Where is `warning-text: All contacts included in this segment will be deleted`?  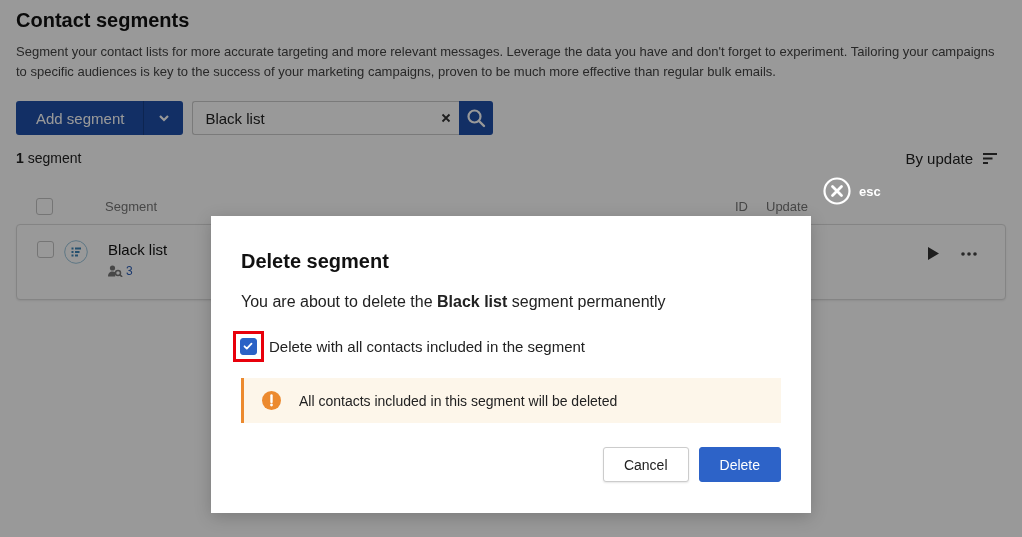 warning-text: All contacts included in this segment will be deleted is located at coordinates (458, 400).